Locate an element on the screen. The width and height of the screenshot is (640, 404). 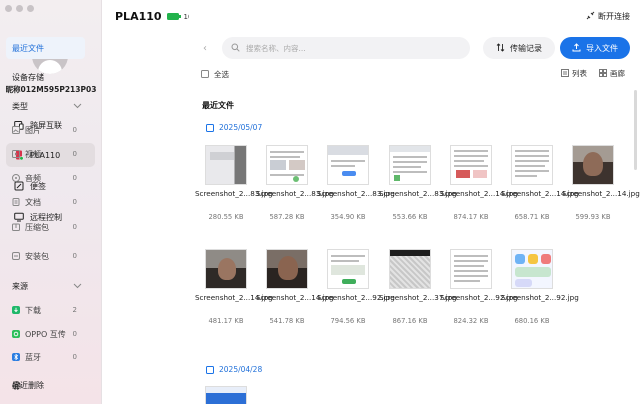
file-size: 354.90 KB is located at coordinates (348, 217).